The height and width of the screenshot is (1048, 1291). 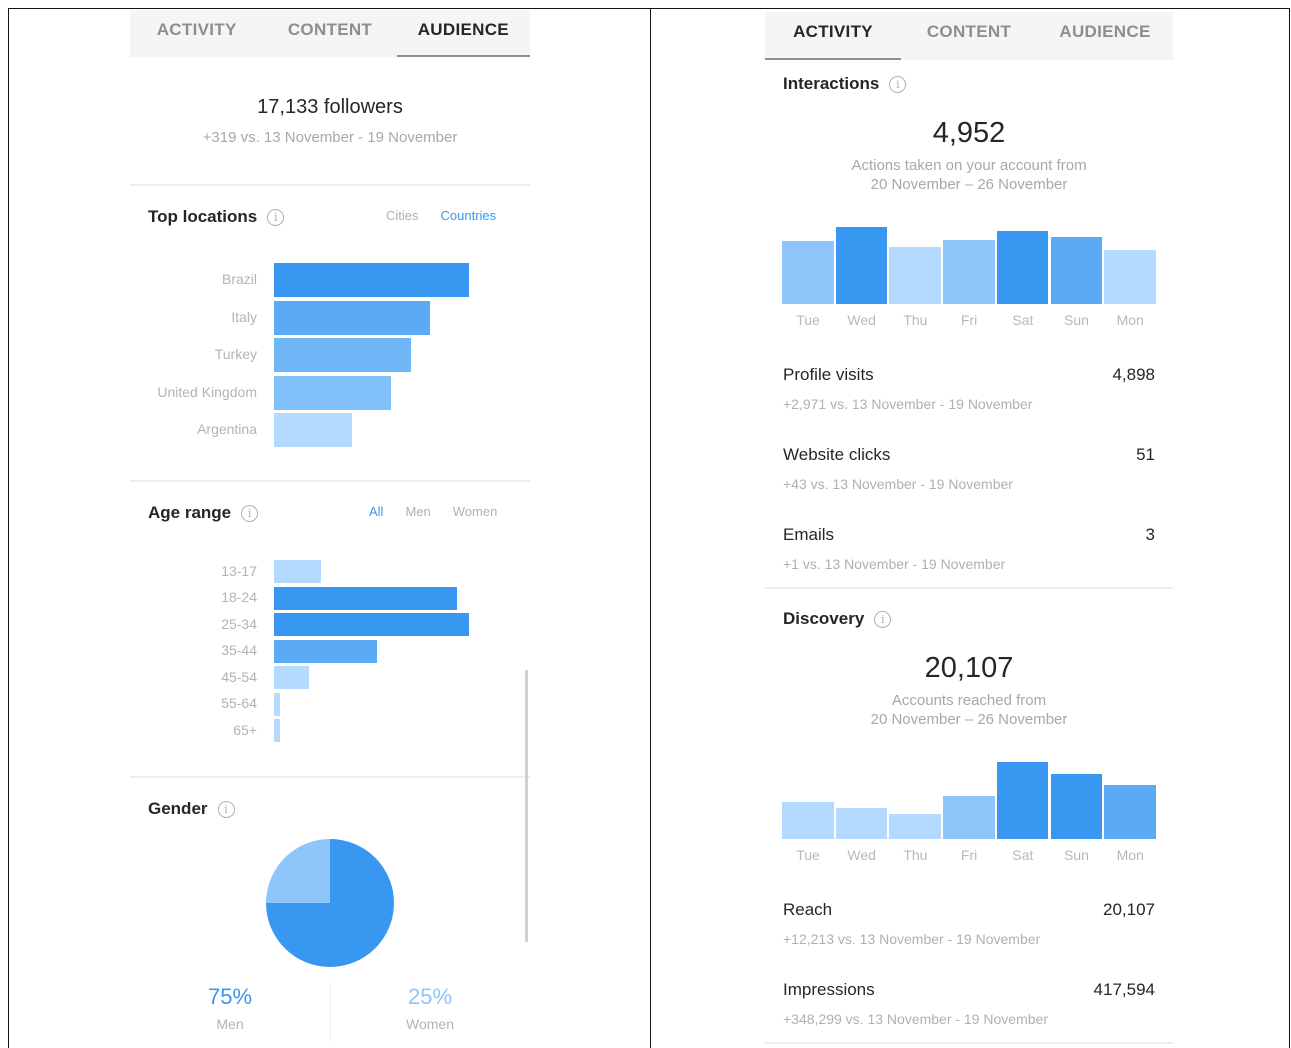 What do you see at coordinates (1145, 454) in the screenshot?
I see `metric-value: 51` at bounding box center [1145, 454].